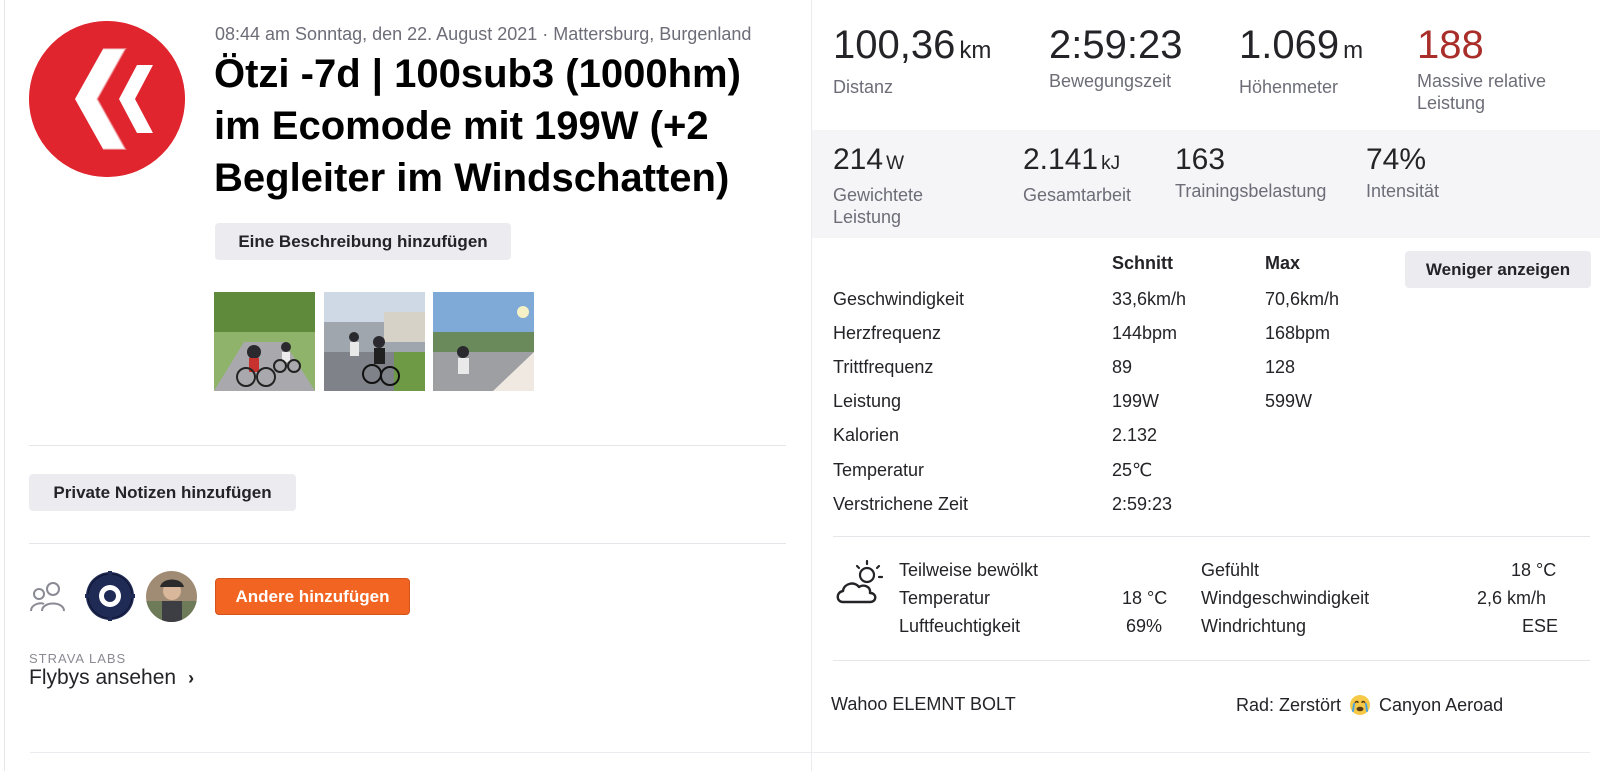 This screenshot has height=771, width=1600. What do you see at coordinates (162, 492) in the screenshot?
I see `add-private-notes-button: Private Notizen hinzufügen` at bounding box center [162, 492].